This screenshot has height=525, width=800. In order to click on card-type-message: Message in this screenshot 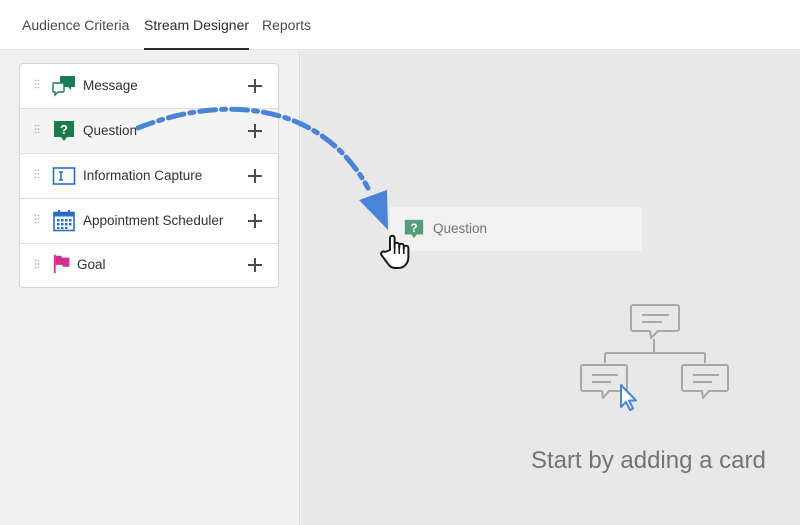, I will do `click(149, 86)`.